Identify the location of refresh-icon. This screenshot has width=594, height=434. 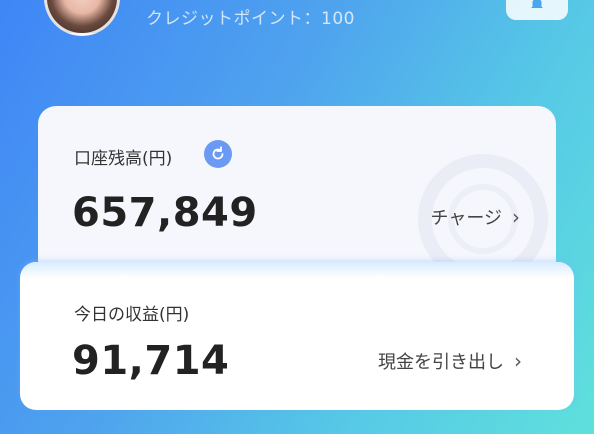
(218, 153).